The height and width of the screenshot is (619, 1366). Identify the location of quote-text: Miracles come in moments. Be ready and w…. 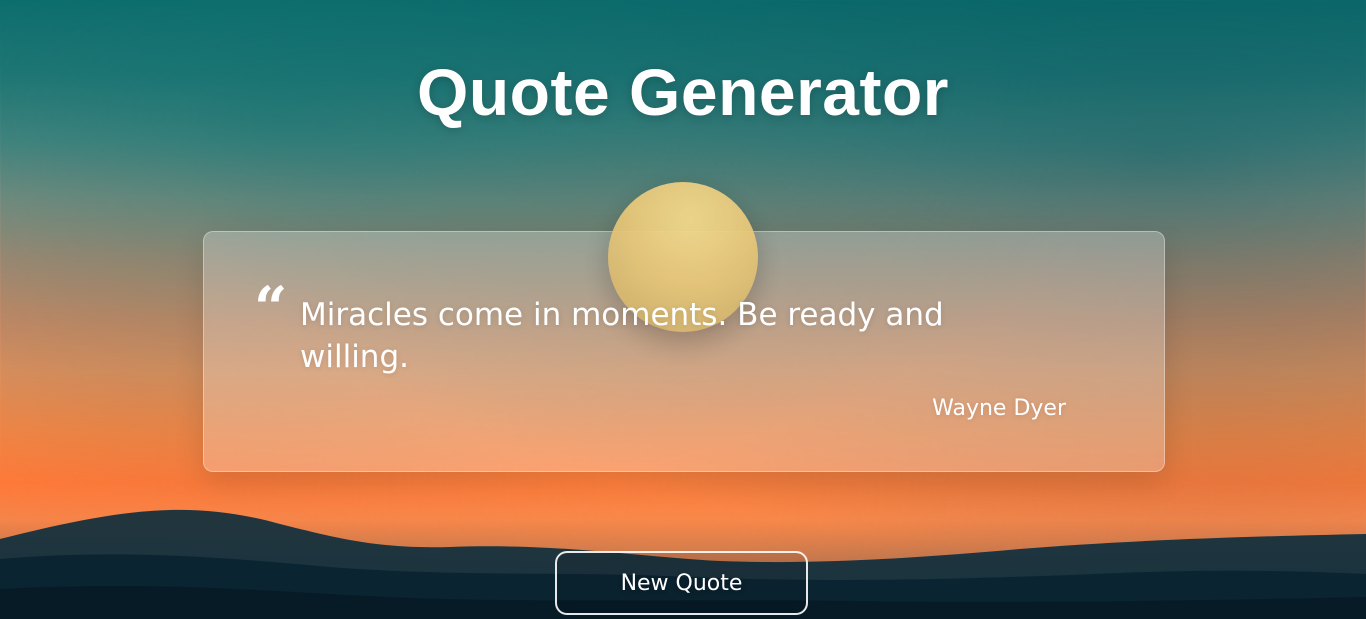
(622, 336).